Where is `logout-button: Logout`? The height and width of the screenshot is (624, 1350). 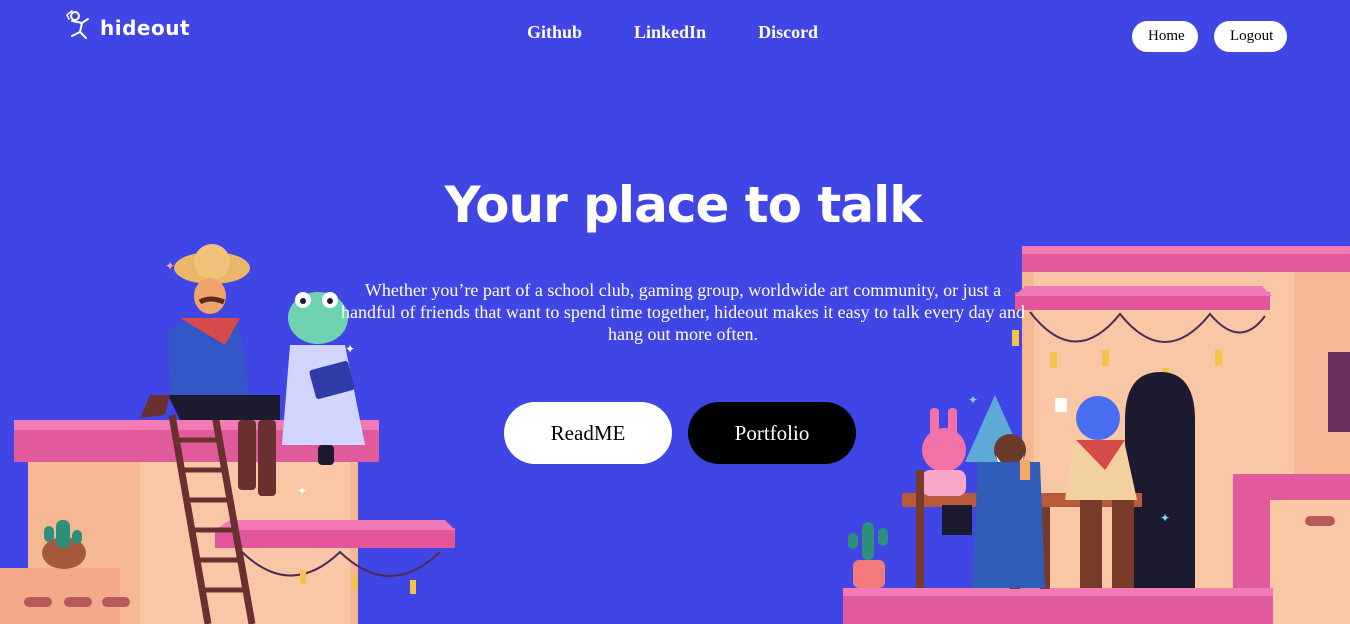
logout-button: Logout is located at coordinates (1250, 36).